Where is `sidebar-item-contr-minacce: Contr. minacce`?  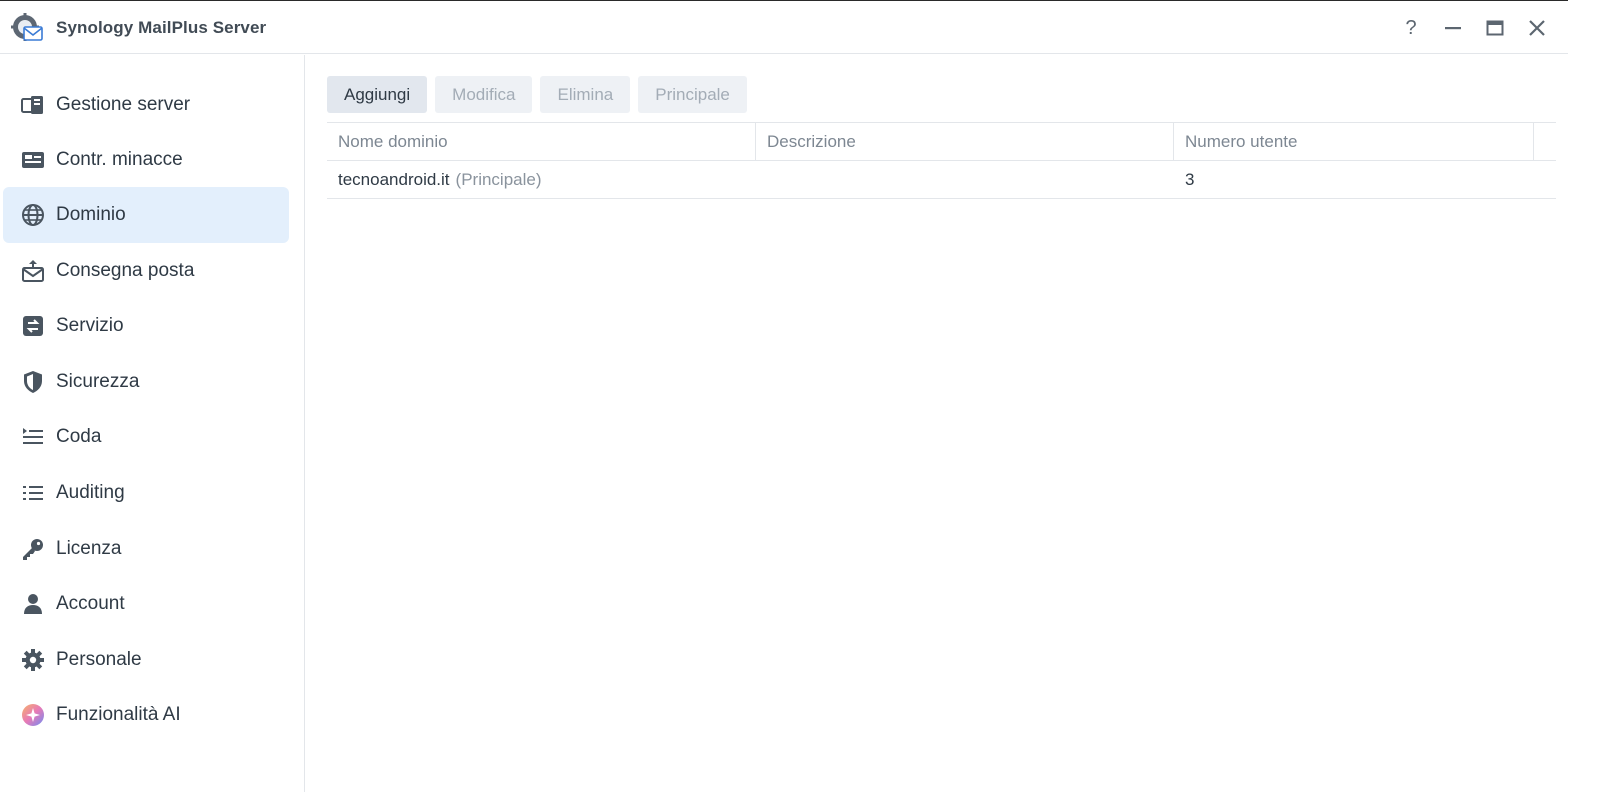
sidebar-item-contr-minacce: Contr. minacce is located at coordinates (146, 160).